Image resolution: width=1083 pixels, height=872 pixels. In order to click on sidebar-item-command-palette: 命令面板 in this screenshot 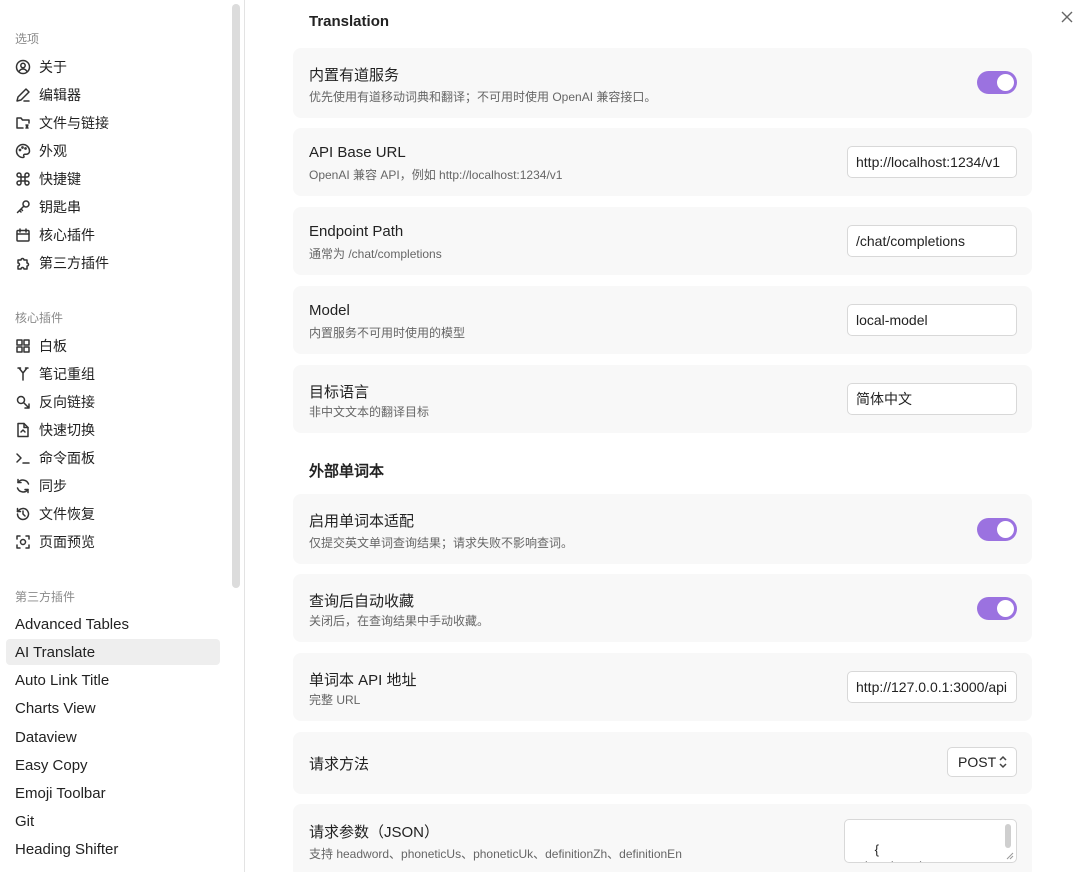, I will do `click(113, 458)`.